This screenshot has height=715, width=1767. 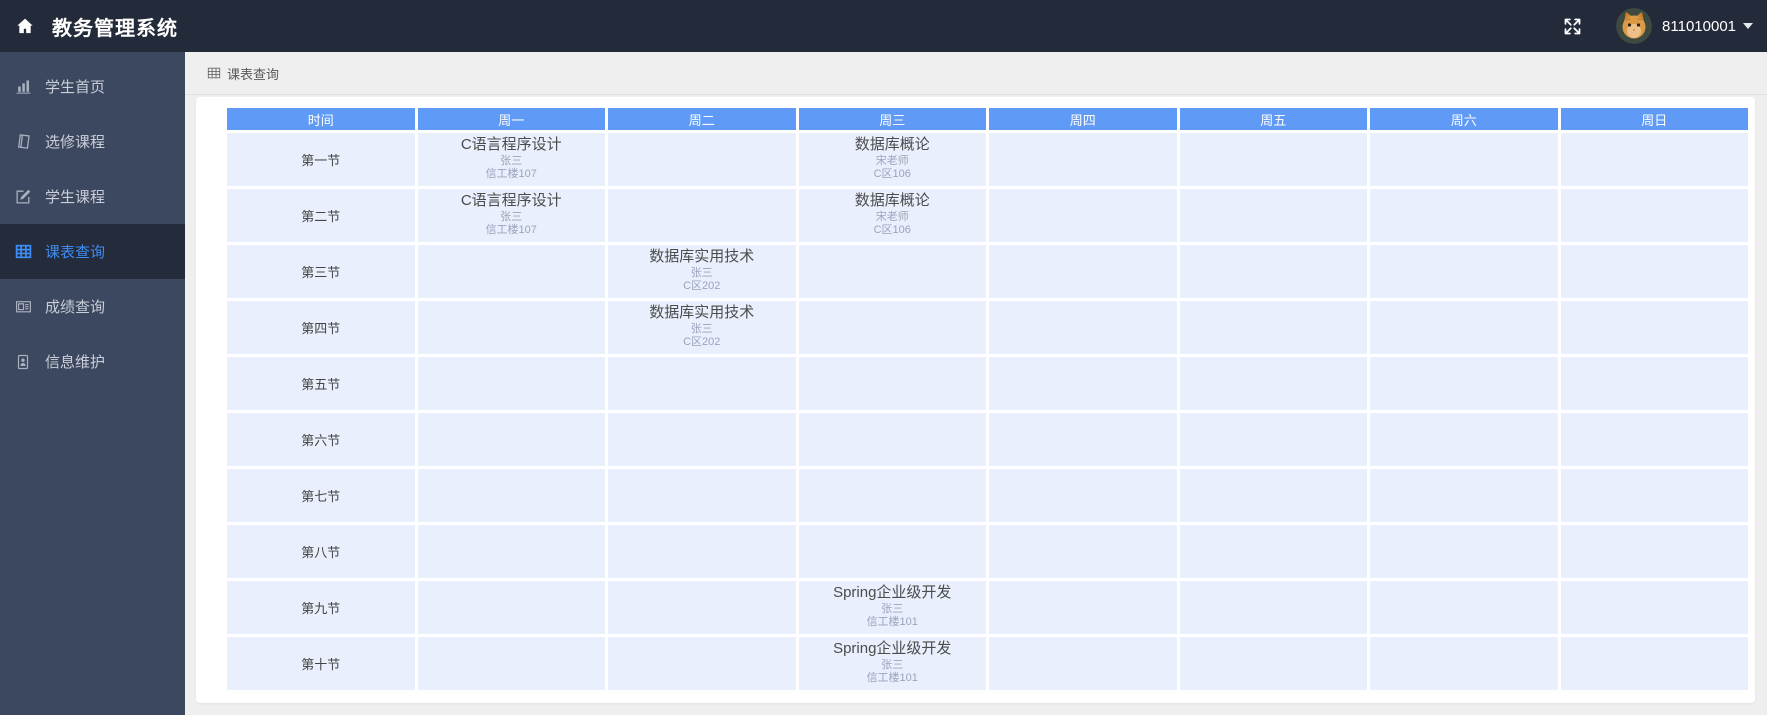 I want to click on sidebar-item-2: 选修课程, so click(x=92, y=141).